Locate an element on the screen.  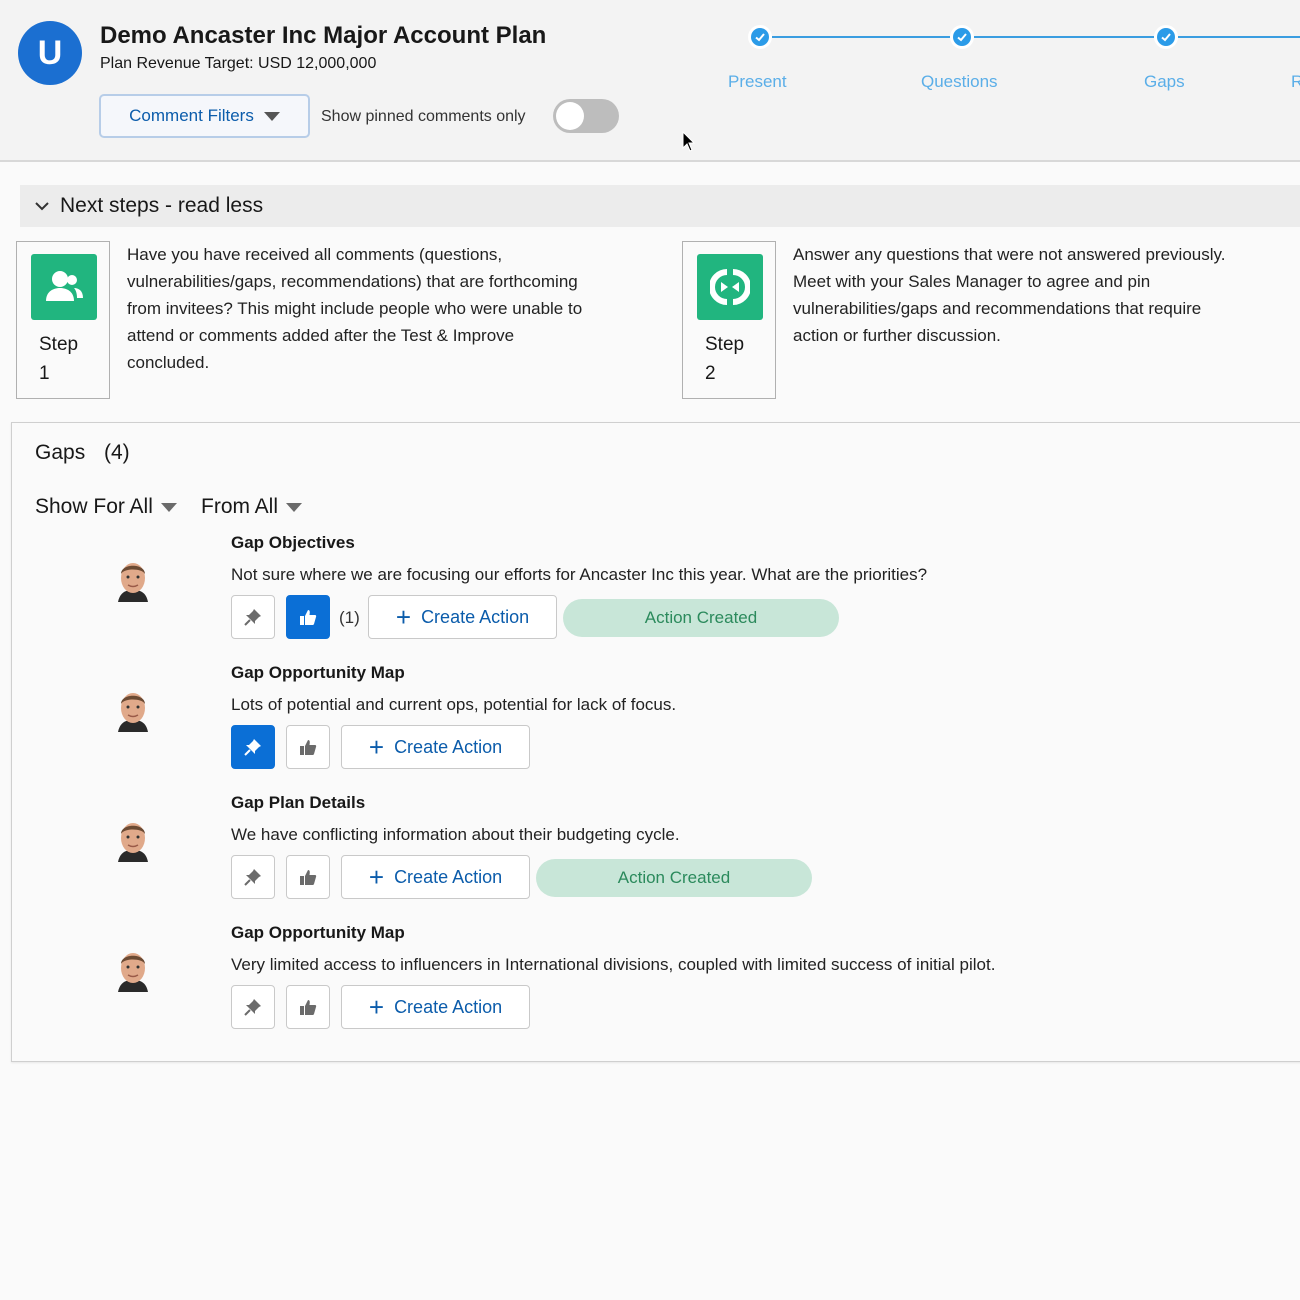
show-for-dropdown: Show For All is located at coordinates (106, 507).